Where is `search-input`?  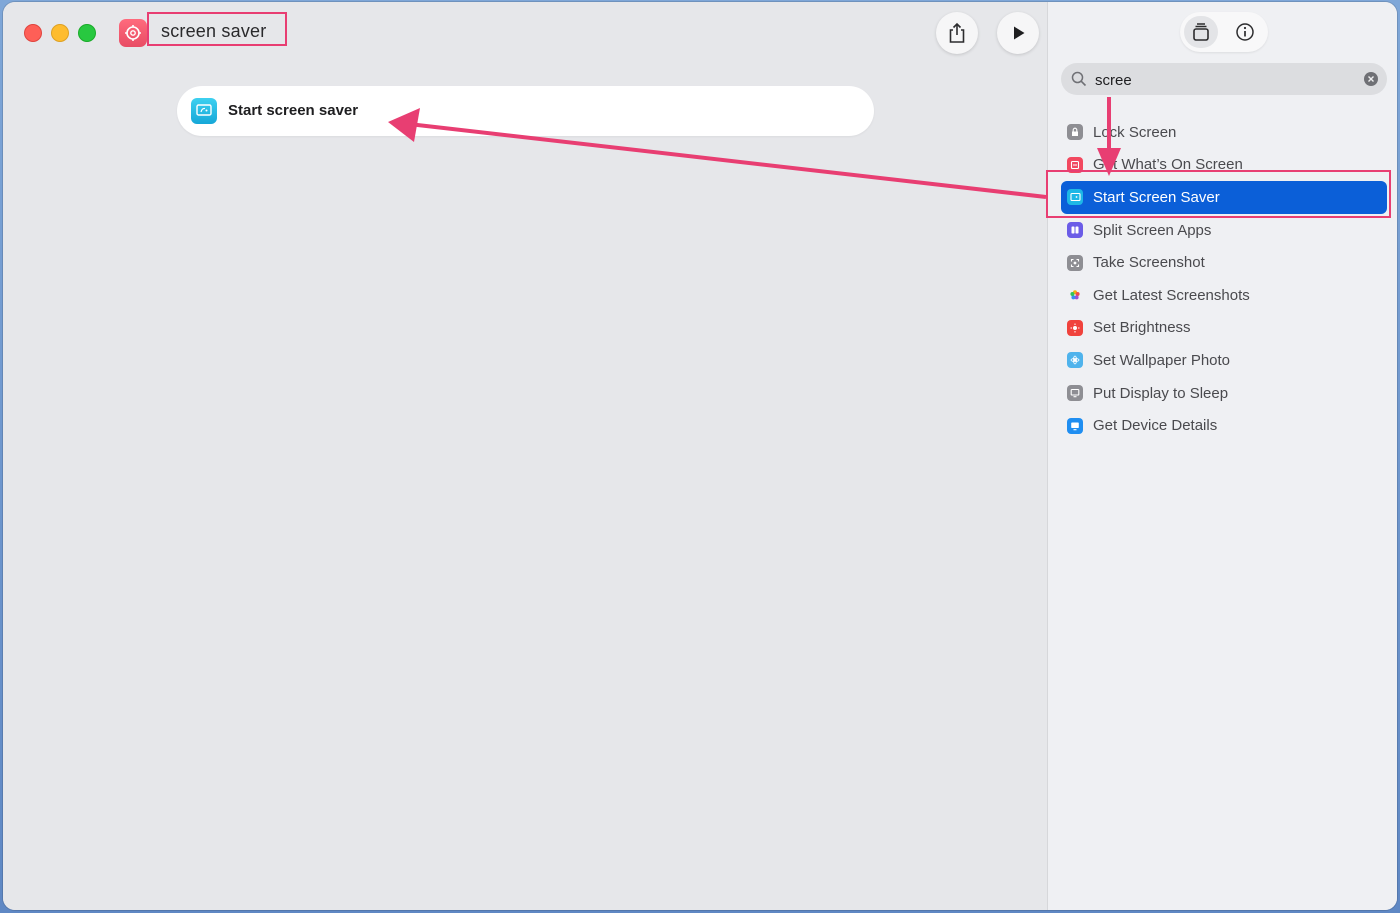 search-input is located at coordinates (1225, 80).